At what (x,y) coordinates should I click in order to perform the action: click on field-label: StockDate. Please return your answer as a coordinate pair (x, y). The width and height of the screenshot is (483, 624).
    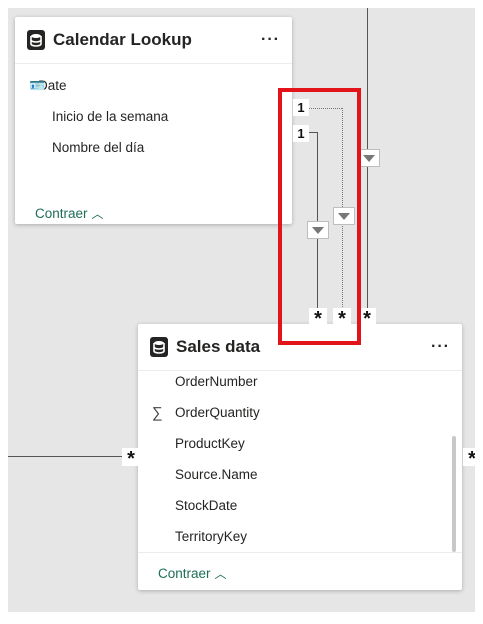
    Looking at the image, I should click on (206, 505).